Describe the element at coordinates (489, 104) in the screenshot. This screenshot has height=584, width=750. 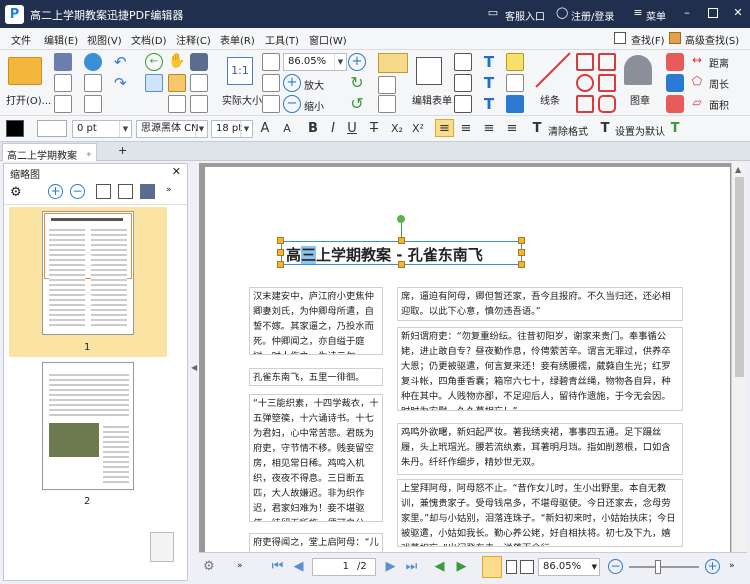
I see `callout-icon: T` at that location.